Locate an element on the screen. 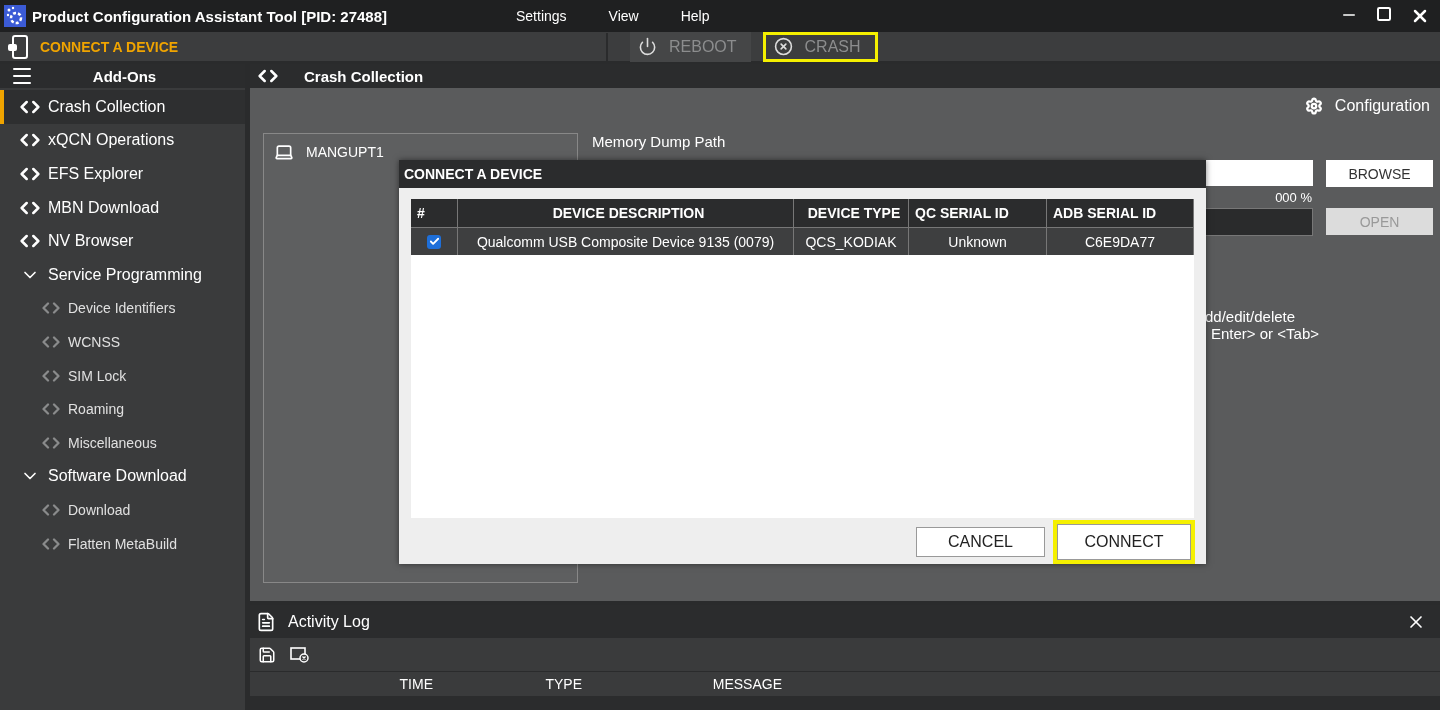 This screenshot has height=710, width=1440. maximize-icon is located at coordinates (1384, 14).